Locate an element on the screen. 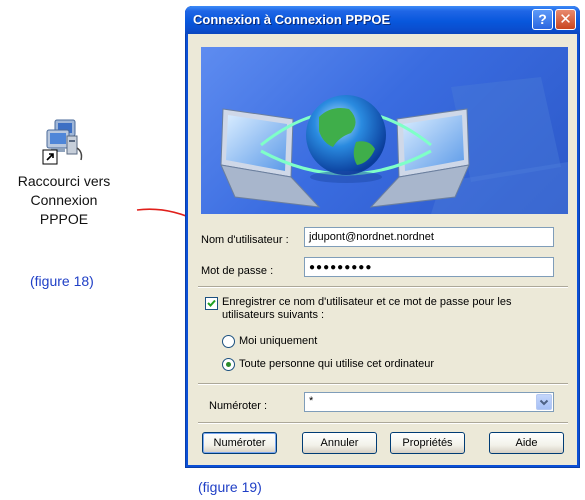  username-label: Nom d'utilisateur : is located at coordinates (245, 240).